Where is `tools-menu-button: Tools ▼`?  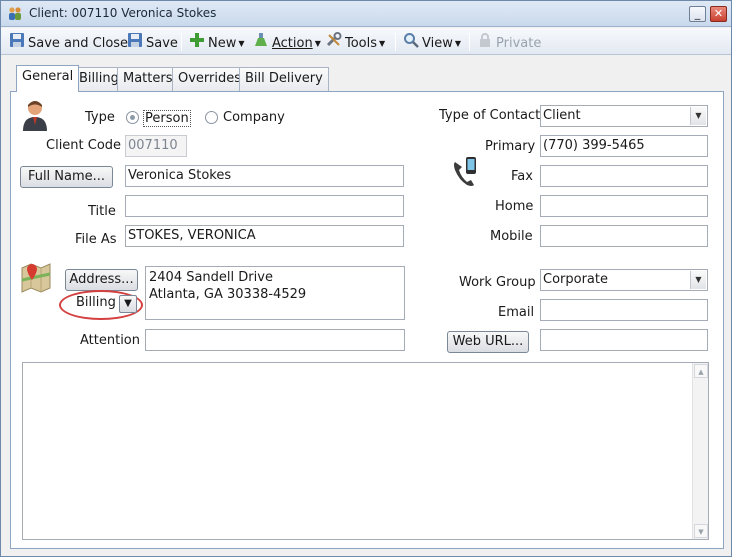
tools-menu-button: Tools ▼ is located at coordinates (355, 42).